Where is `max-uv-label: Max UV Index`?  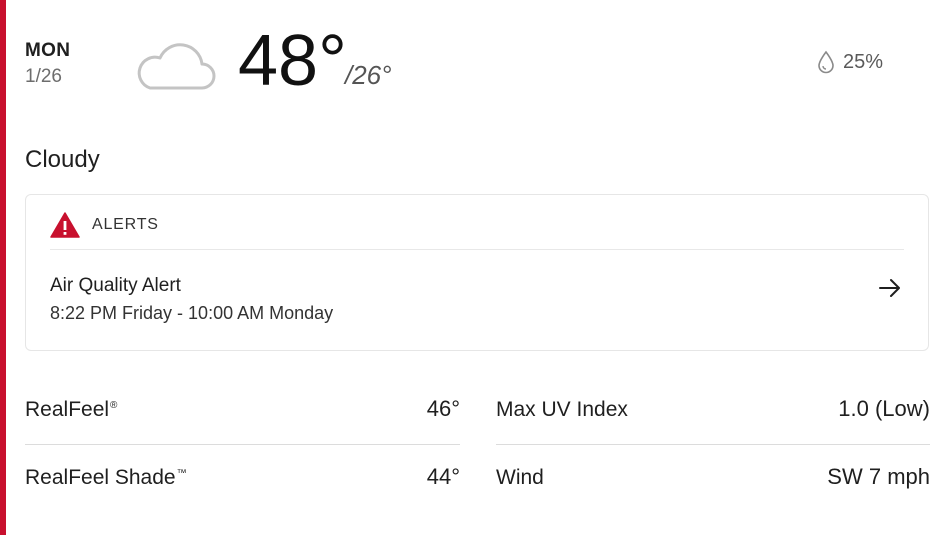
max-uv-label: Max UV Index is located at coordinates (562, 409).